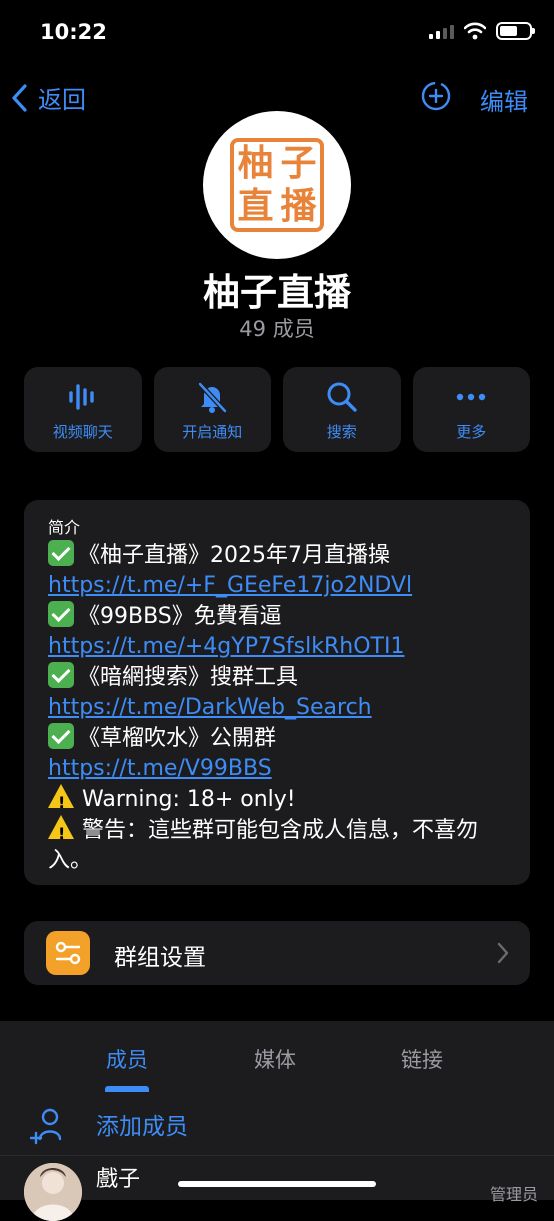 The width and height of the screenshot is (554, 1221). What do you see at coordinates (180, 616) in the screenshot?
I see `intro-item-text: 《99BBS》免費看逼` at bounding box center [180, 616].